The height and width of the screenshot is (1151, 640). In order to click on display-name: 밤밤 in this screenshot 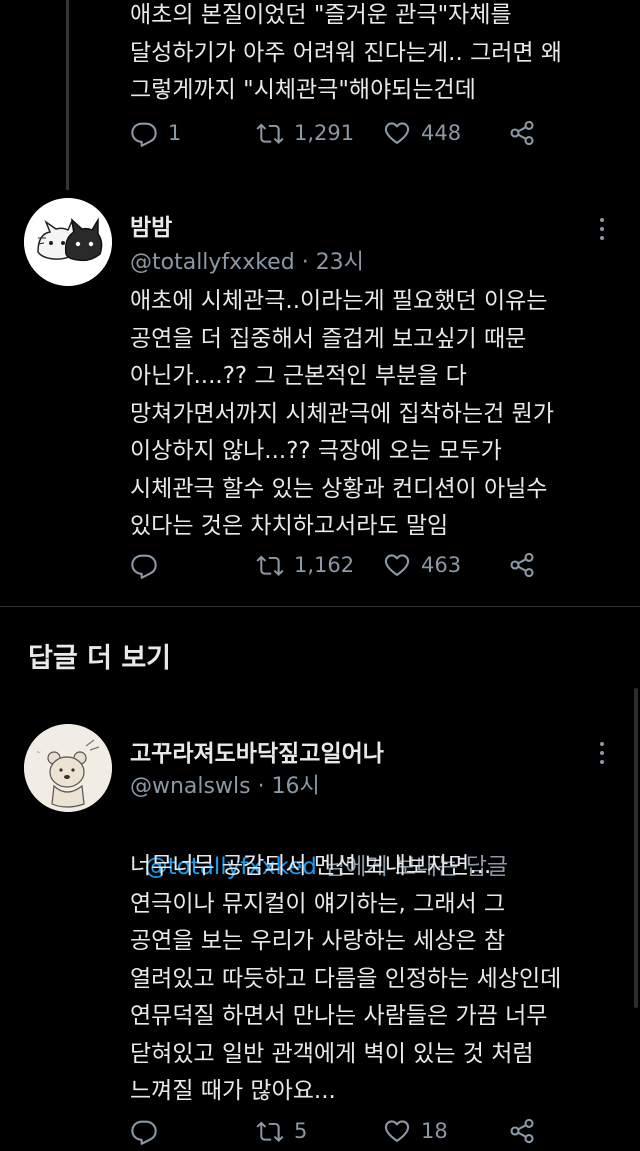, I will do `click(151, 225)`.